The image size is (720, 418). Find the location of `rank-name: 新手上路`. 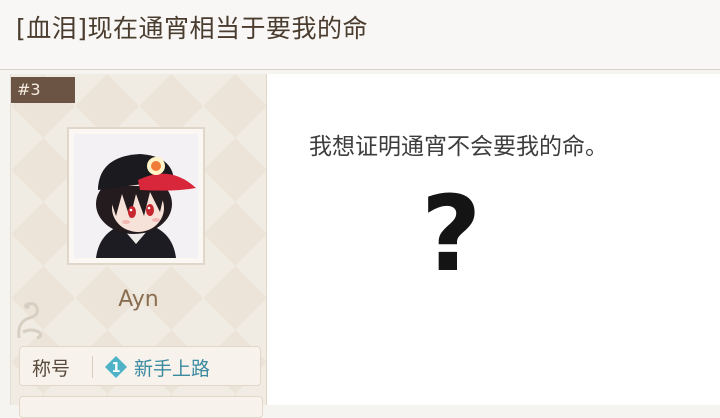

rank-name: 新手上路 is located at coordinates (172, 369).